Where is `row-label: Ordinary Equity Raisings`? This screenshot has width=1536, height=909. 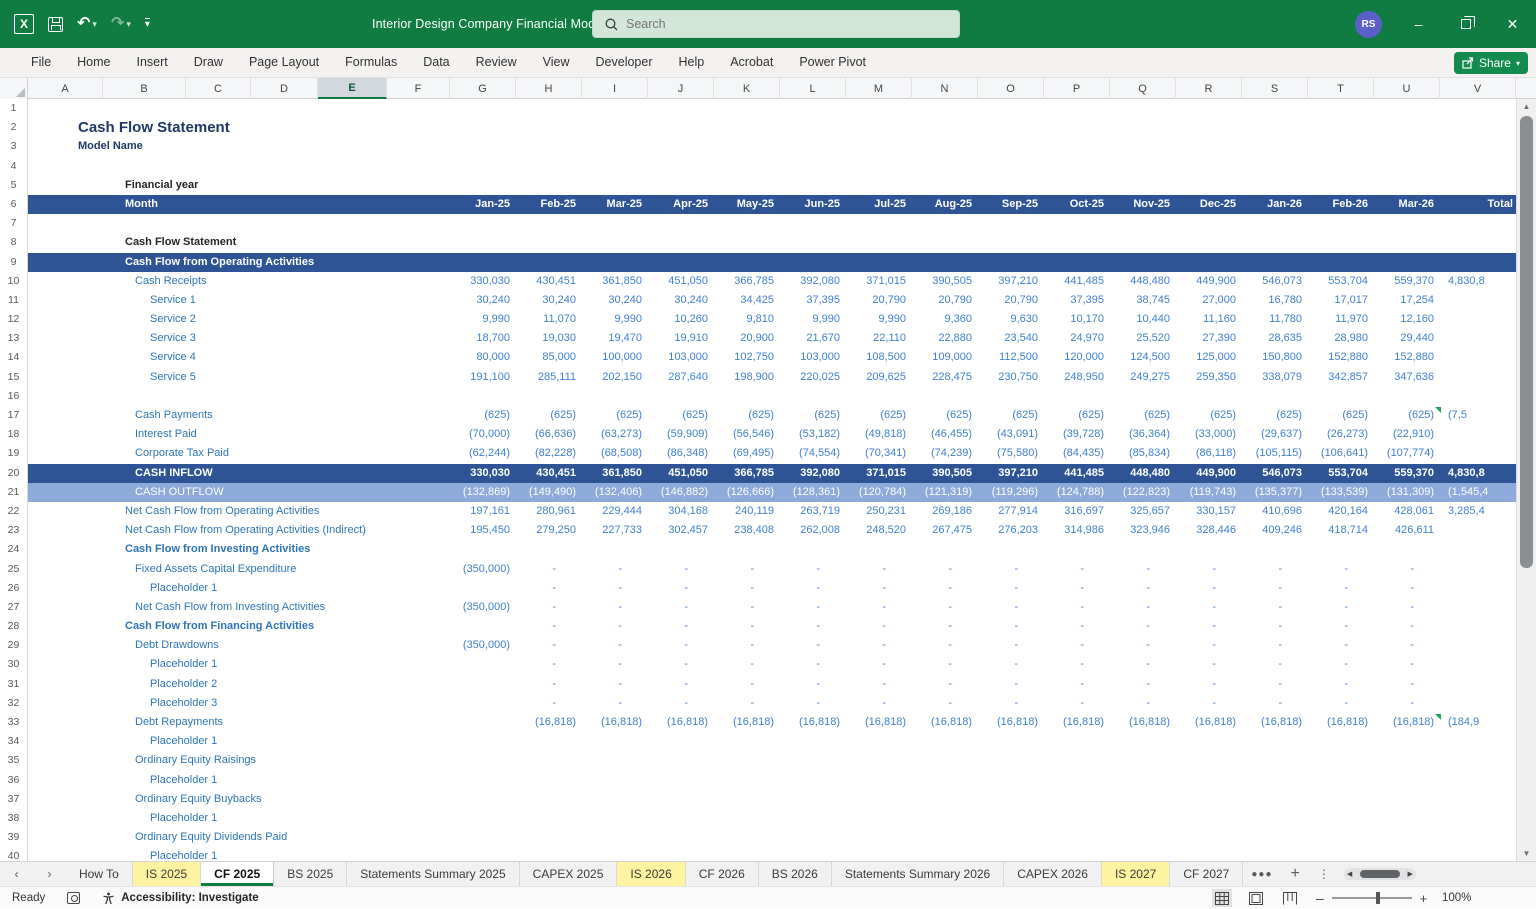
row-label: Ordinary Equity Raisings is located at coordinates (239, 760).